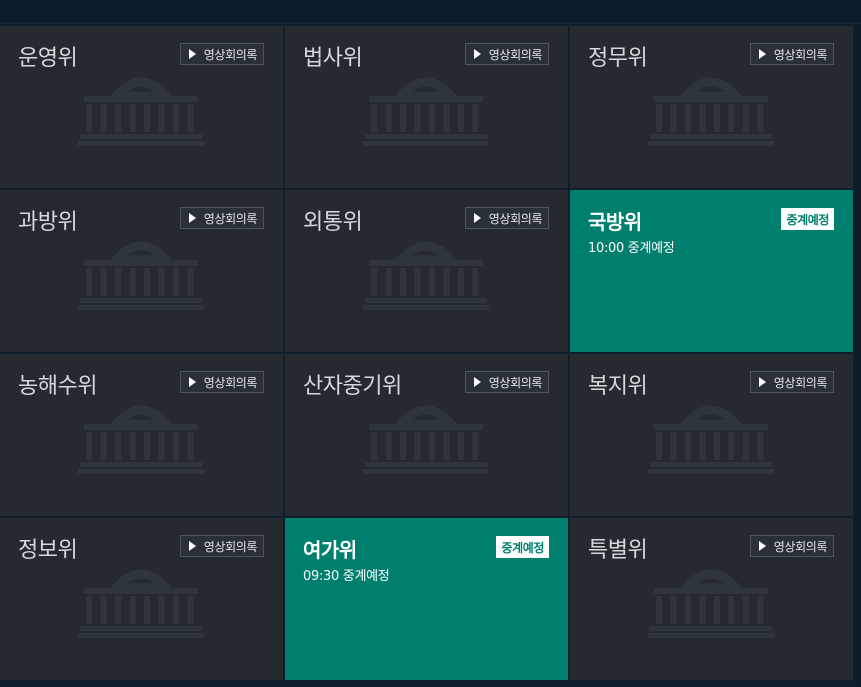  Describe the element at coordinates (615, 222) in the screenshot. I see `committee-name: 국방위` at that location.